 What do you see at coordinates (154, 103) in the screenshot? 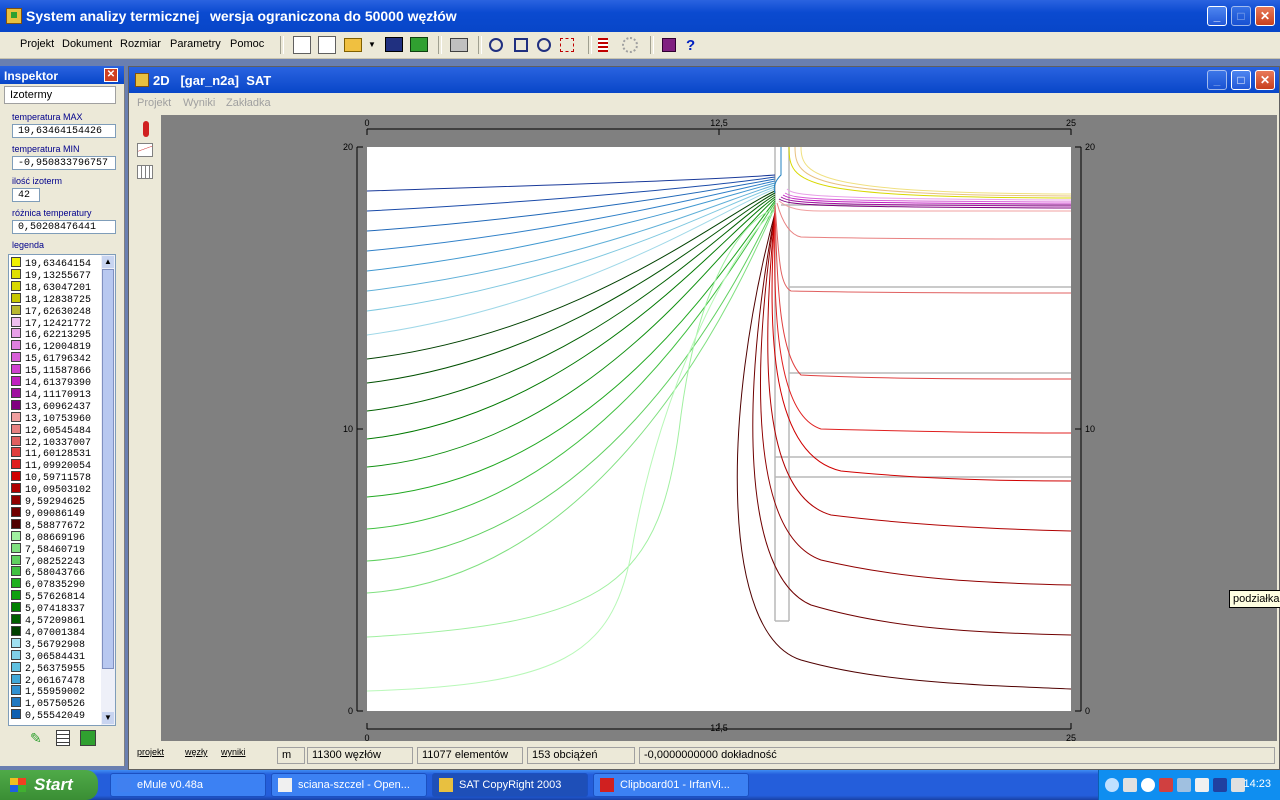
I see `doc-menu-projekt: Projekt` at bounding box center [154, 103].